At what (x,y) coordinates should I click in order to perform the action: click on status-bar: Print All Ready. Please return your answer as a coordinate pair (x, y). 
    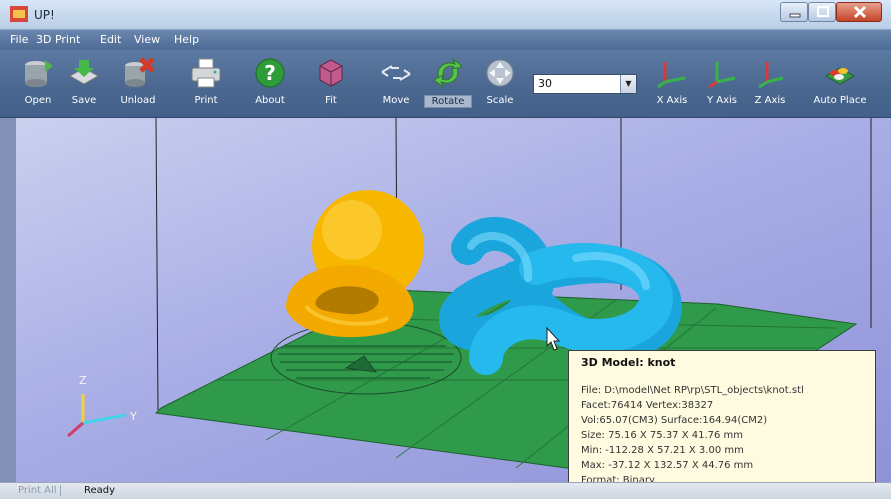
    Looking at the image, I should click on (445, 490).